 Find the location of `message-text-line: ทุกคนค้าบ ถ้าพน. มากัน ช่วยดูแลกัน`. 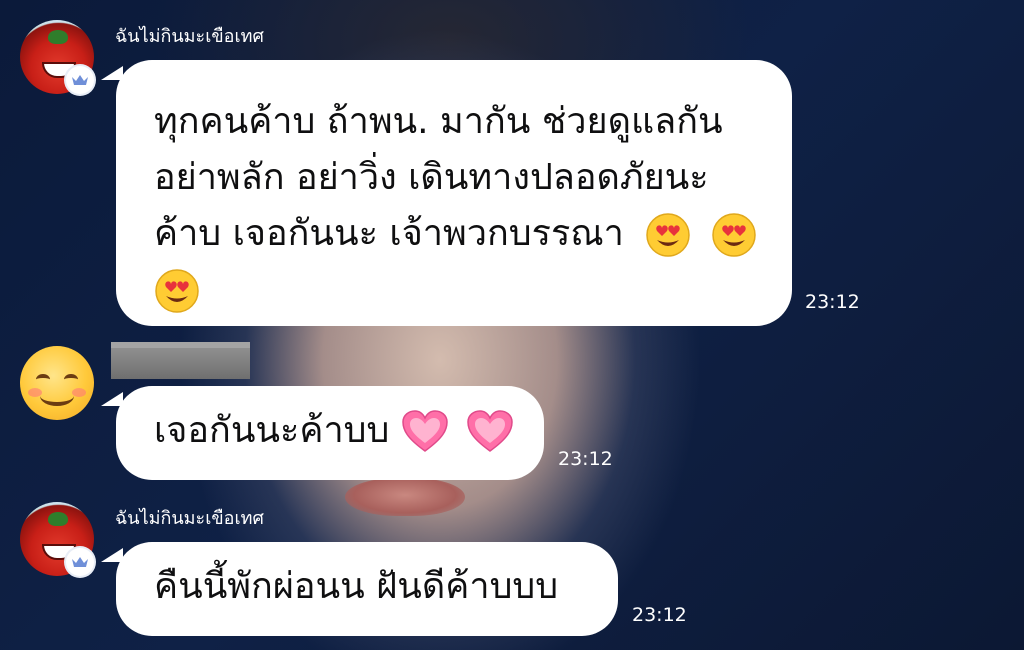

message-text-line: ทุกคนค้าบ ถ้าพน. มากัน ช่วยดูแลกัน is located at coordinates (438, 121).